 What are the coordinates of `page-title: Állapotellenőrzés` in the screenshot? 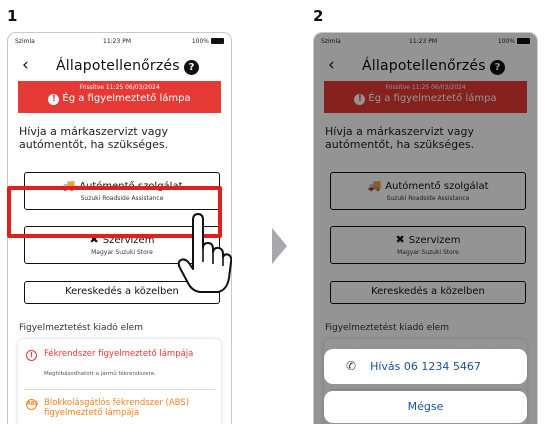 It's located at (118, 66).